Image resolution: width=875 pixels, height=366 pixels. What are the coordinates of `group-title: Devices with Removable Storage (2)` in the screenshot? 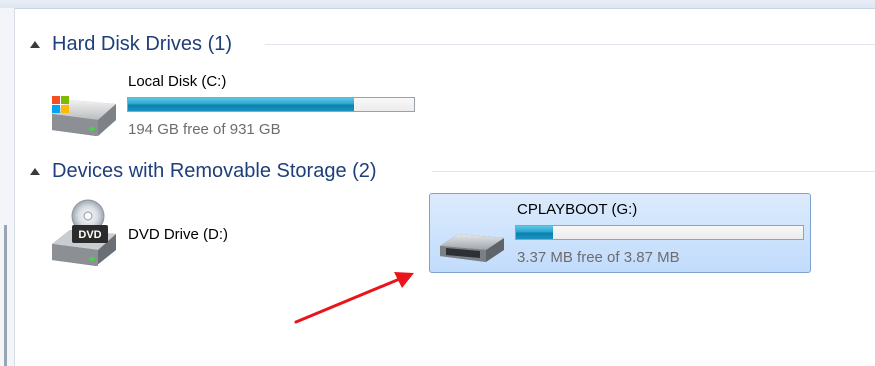 It's located at (214, 170).